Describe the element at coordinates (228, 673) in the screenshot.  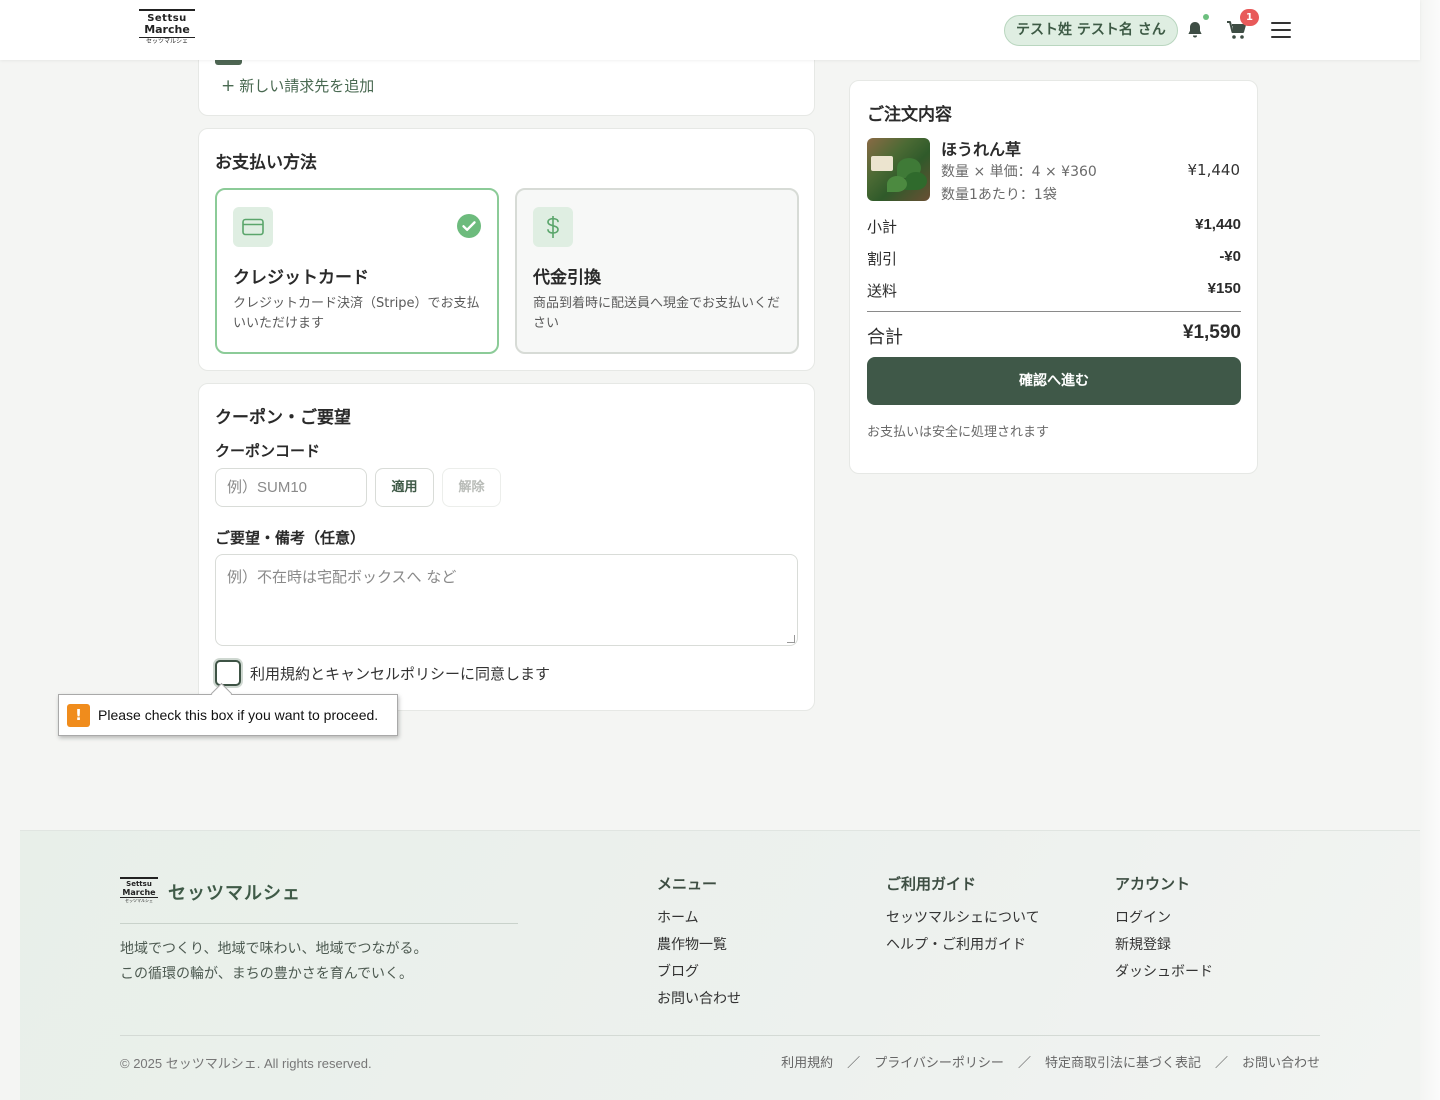
I see `agree-terms-checkbox` at that location.